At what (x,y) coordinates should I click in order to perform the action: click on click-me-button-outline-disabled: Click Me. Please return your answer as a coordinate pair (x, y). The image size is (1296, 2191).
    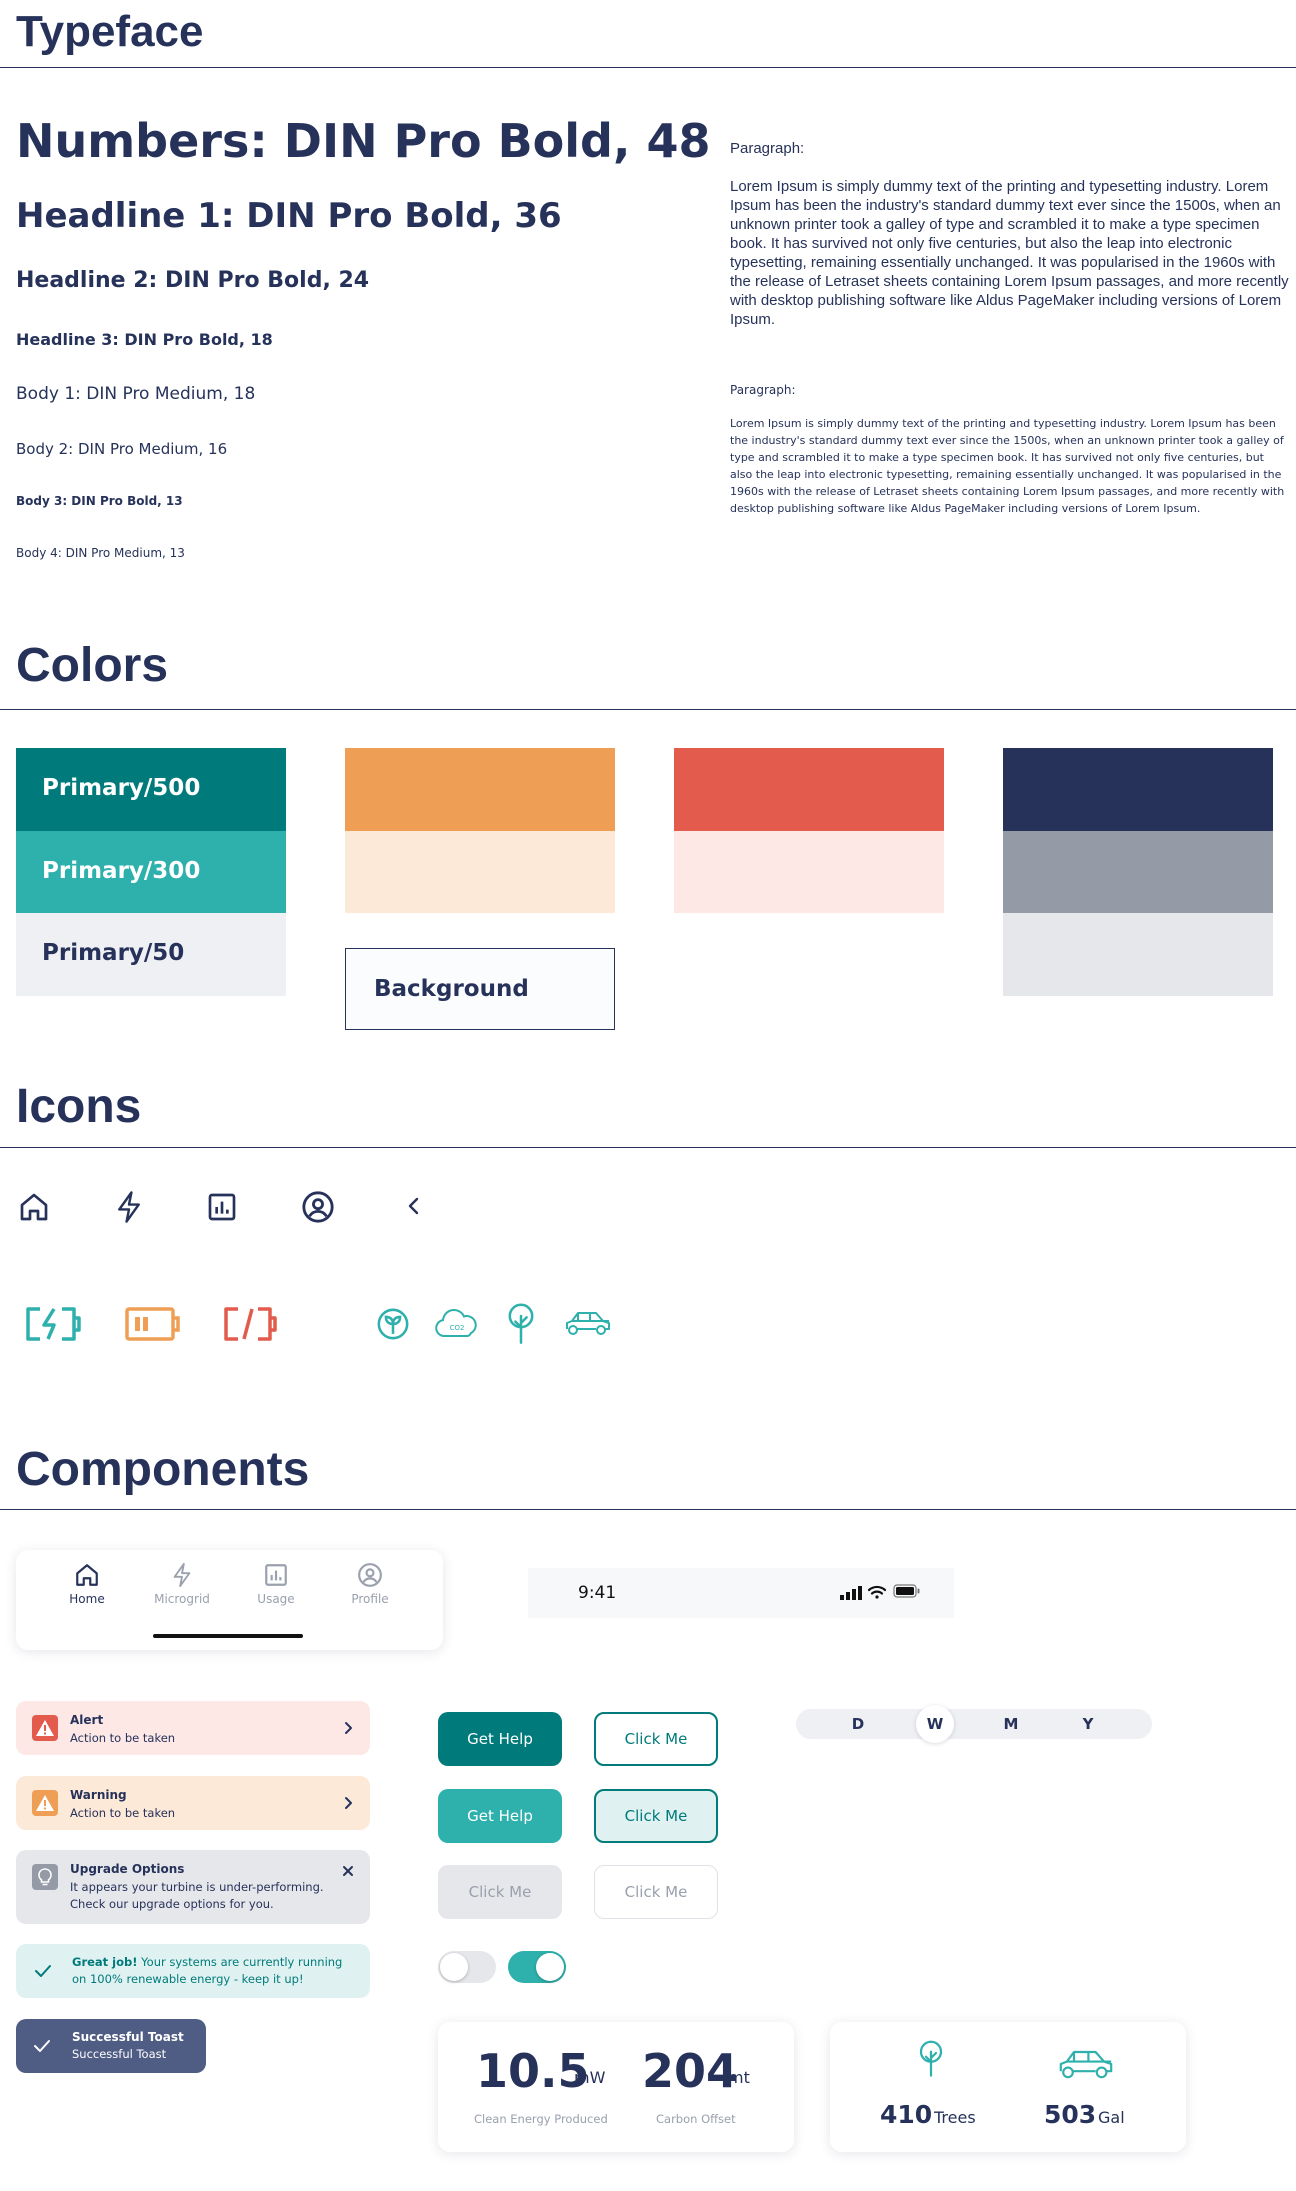
    Looking at the image, I should click on (656, 1892).